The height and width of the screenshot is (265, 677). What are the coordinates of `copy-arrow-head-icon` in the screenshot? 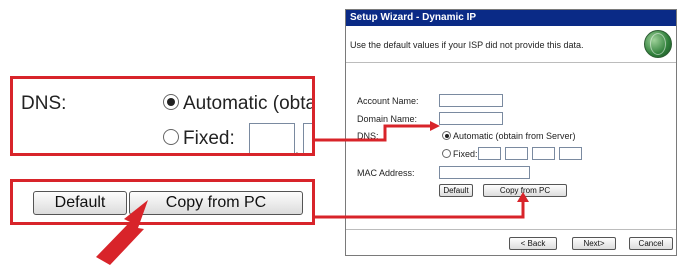 It's located at (523, 197).